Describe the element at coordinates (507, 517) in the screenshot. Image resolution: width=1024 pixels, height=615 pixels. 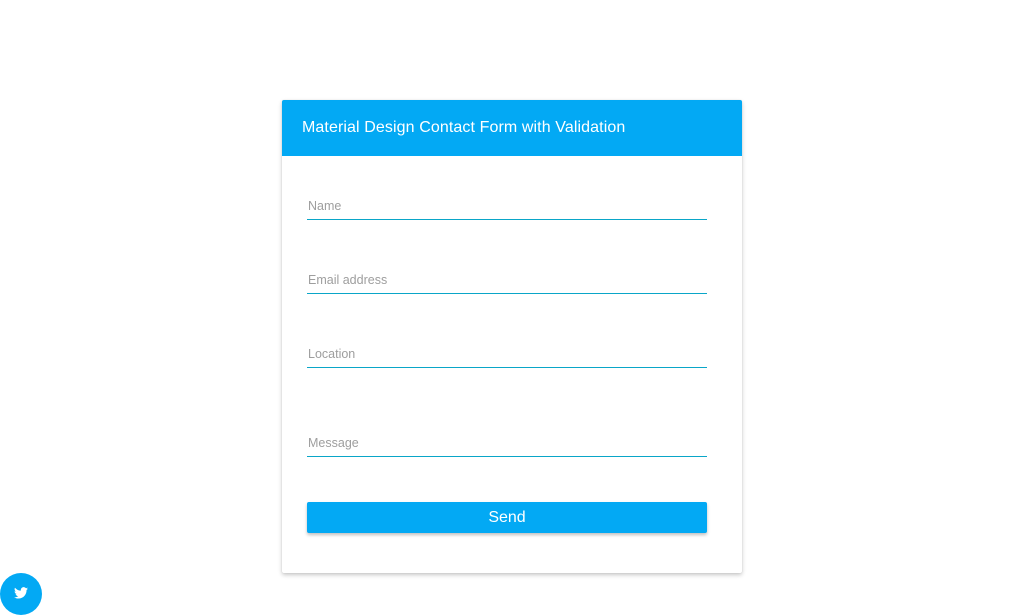
I see `send-button: Send` at that location.